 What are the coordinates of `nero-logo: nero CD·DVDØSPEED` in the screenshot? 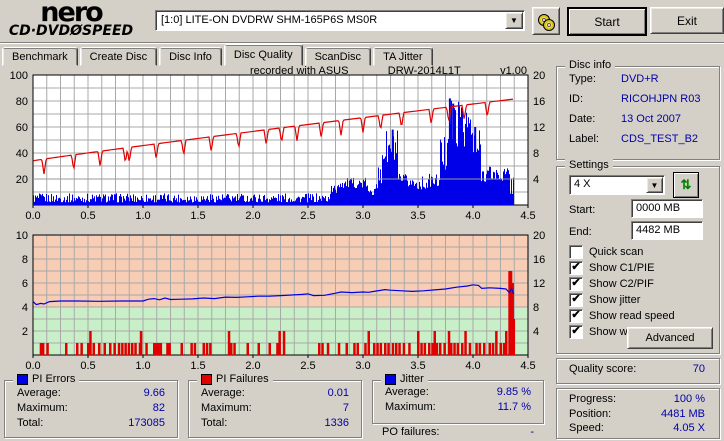 It's located at (71, 19).